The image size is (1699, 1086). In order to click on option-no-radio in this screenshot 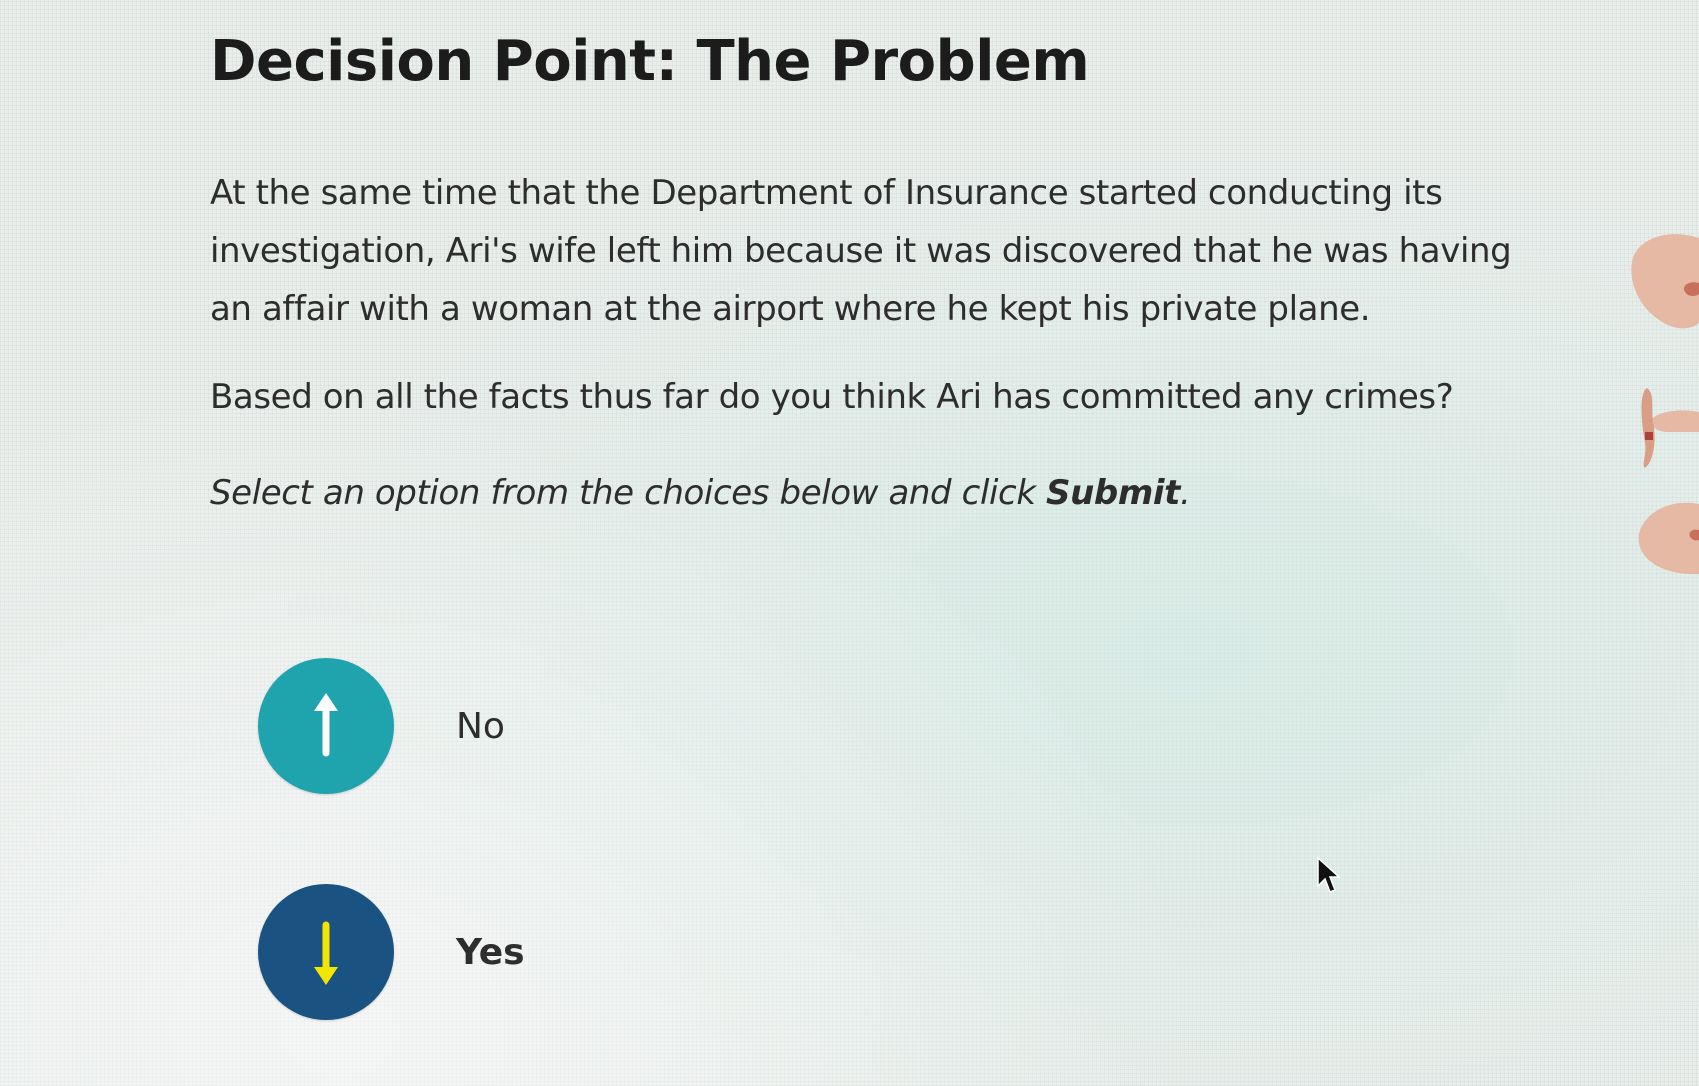, I will do `click(326, 726)`.